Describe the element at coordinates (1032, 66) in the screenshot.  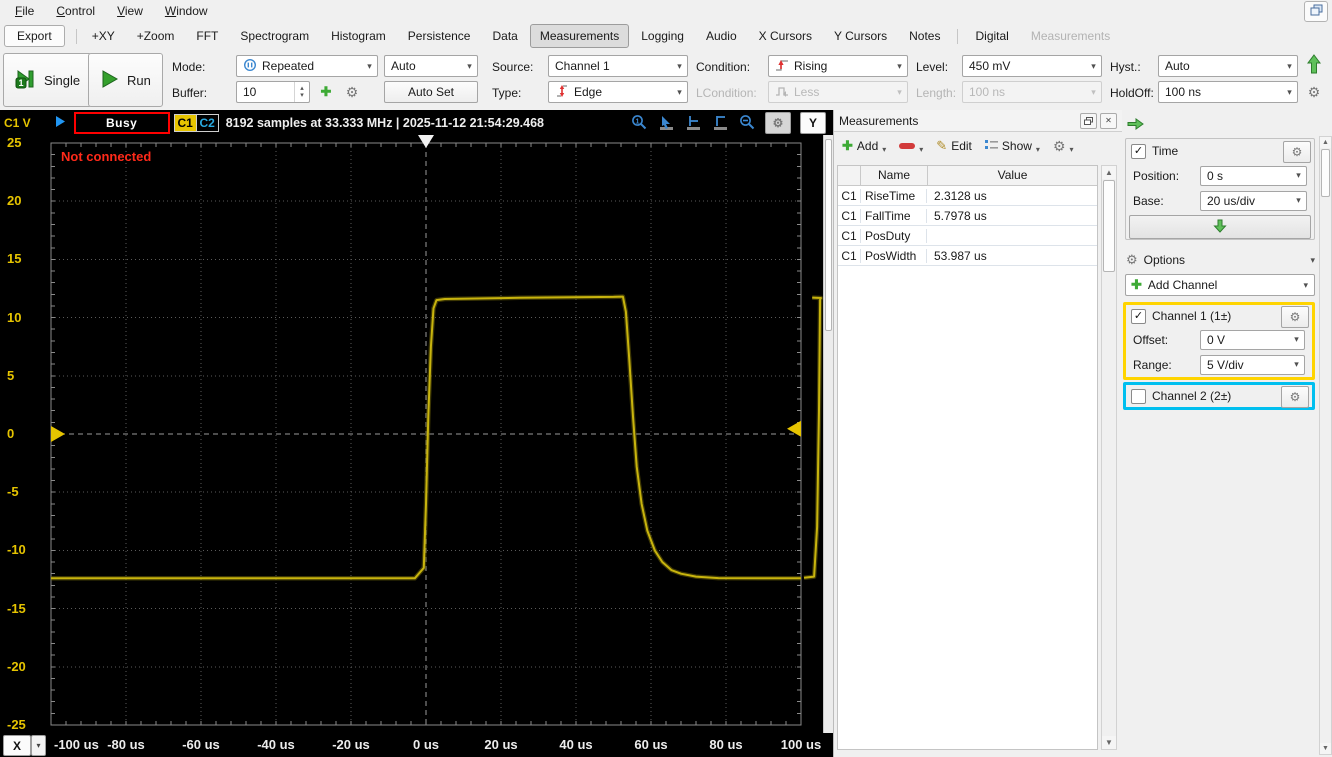
I see `level-select: 450 mV ▾` at that location.